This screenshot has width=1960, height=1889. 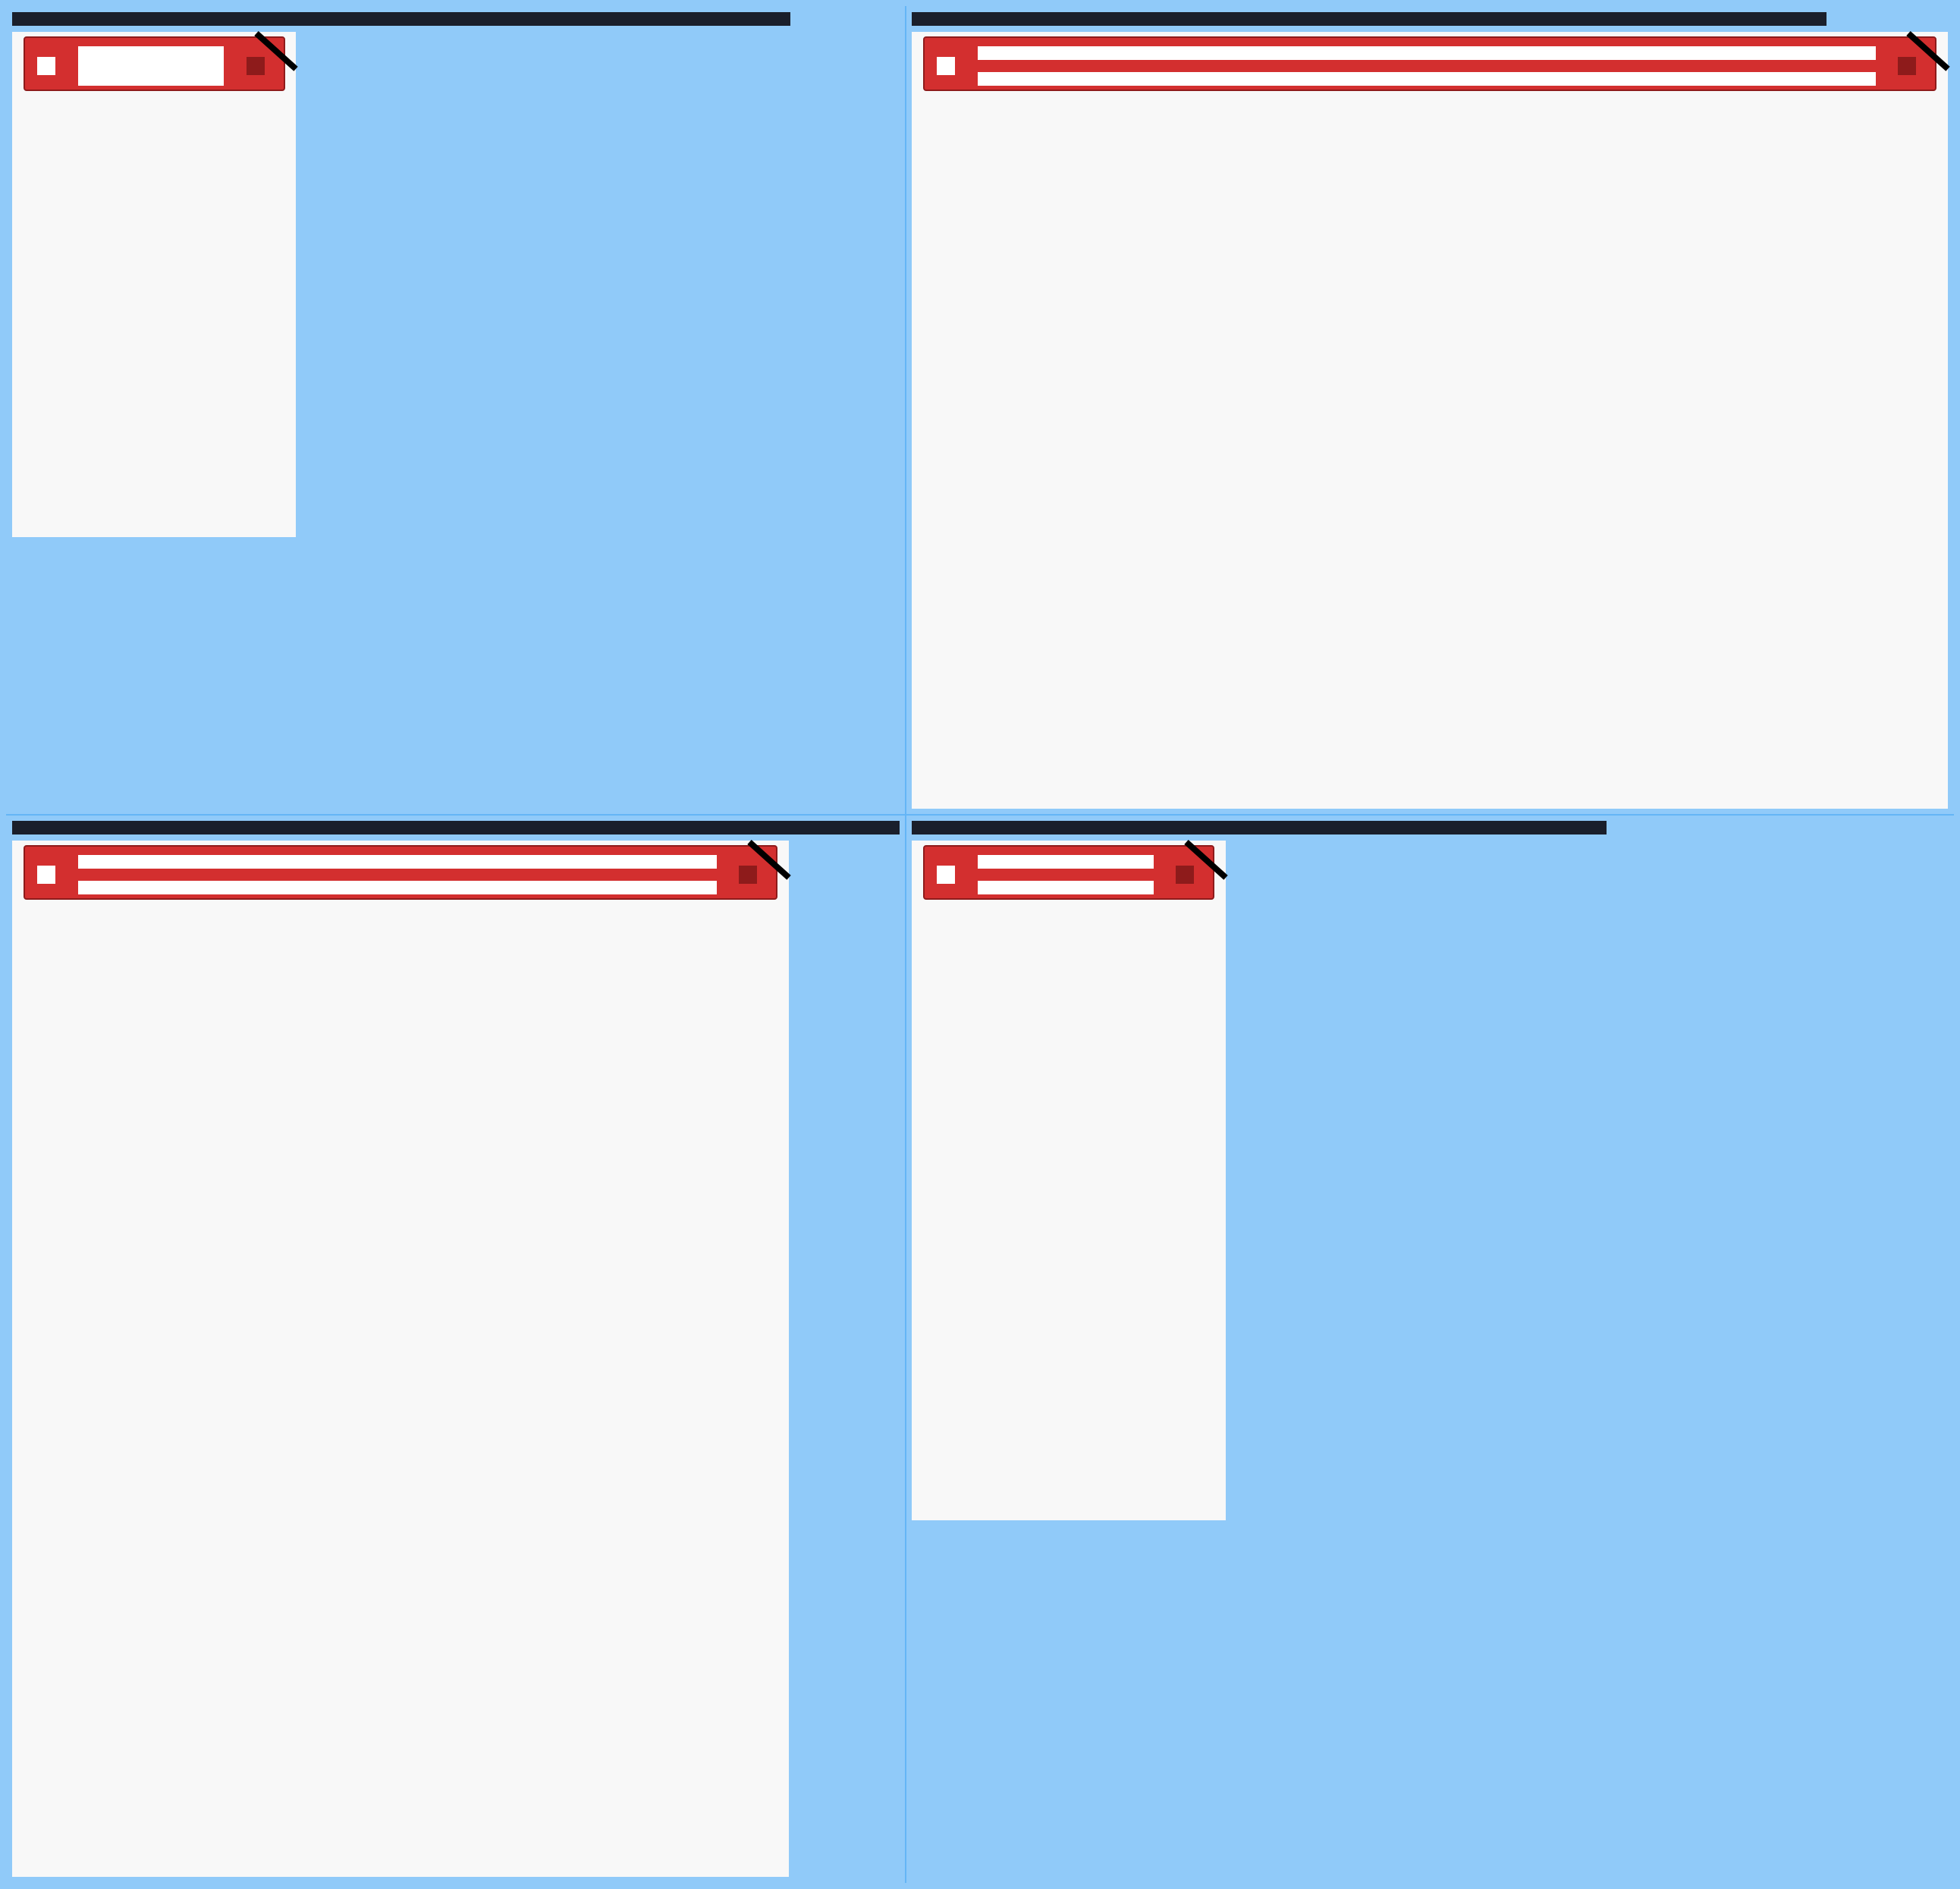 I want to click on horizontal-pane-divider, so click(x=980, y=815).